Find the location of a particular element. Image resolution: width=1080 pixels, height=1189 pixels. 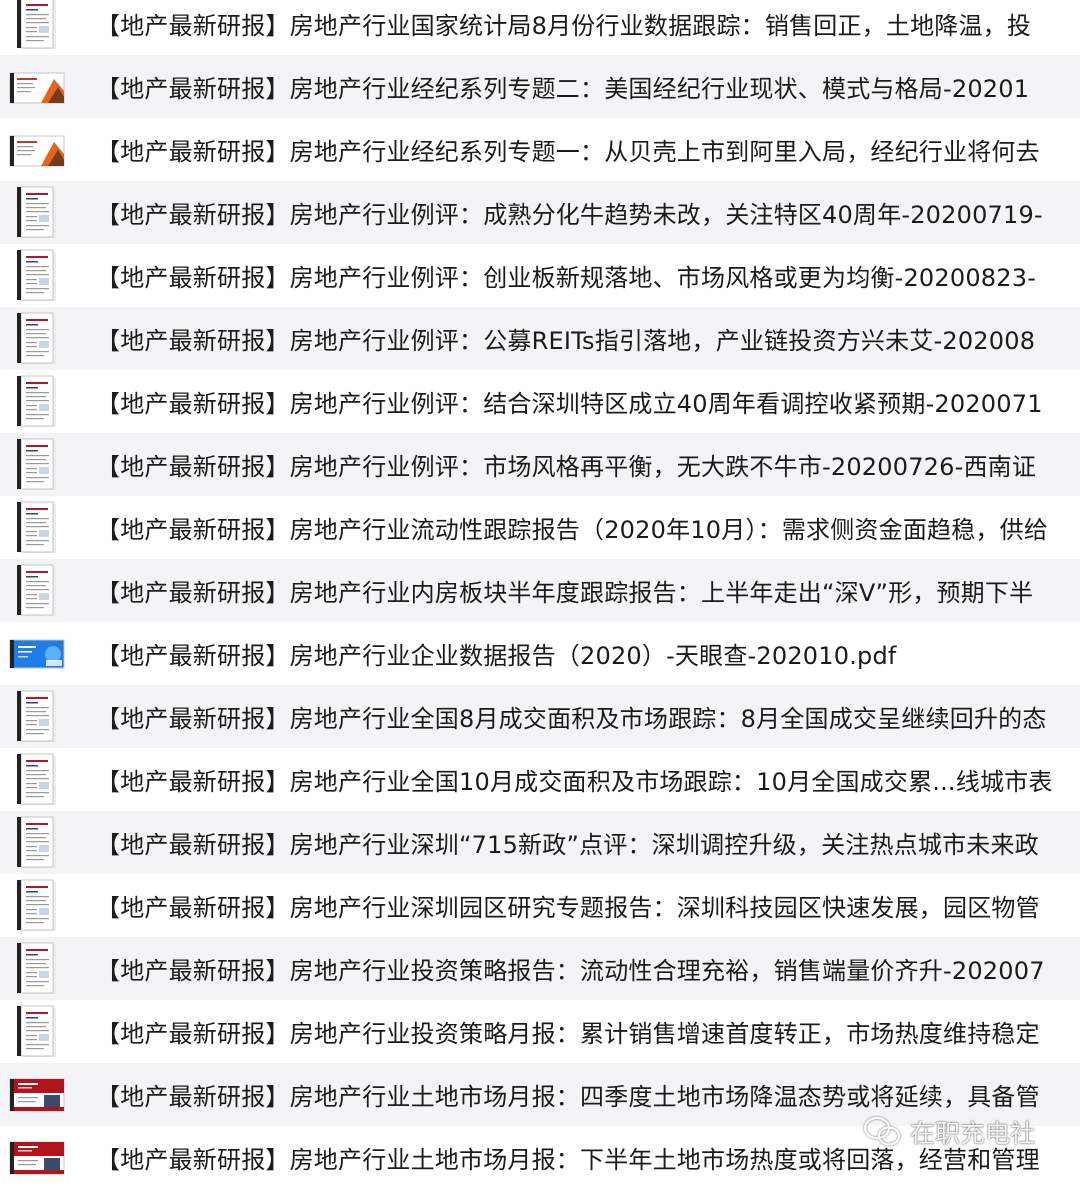

file-row: 【地产最新研报】房地产行业全国8月成交面积及市场跟踪：8月全国成交呈继续回升的态 is located at coordinates (540, 716).